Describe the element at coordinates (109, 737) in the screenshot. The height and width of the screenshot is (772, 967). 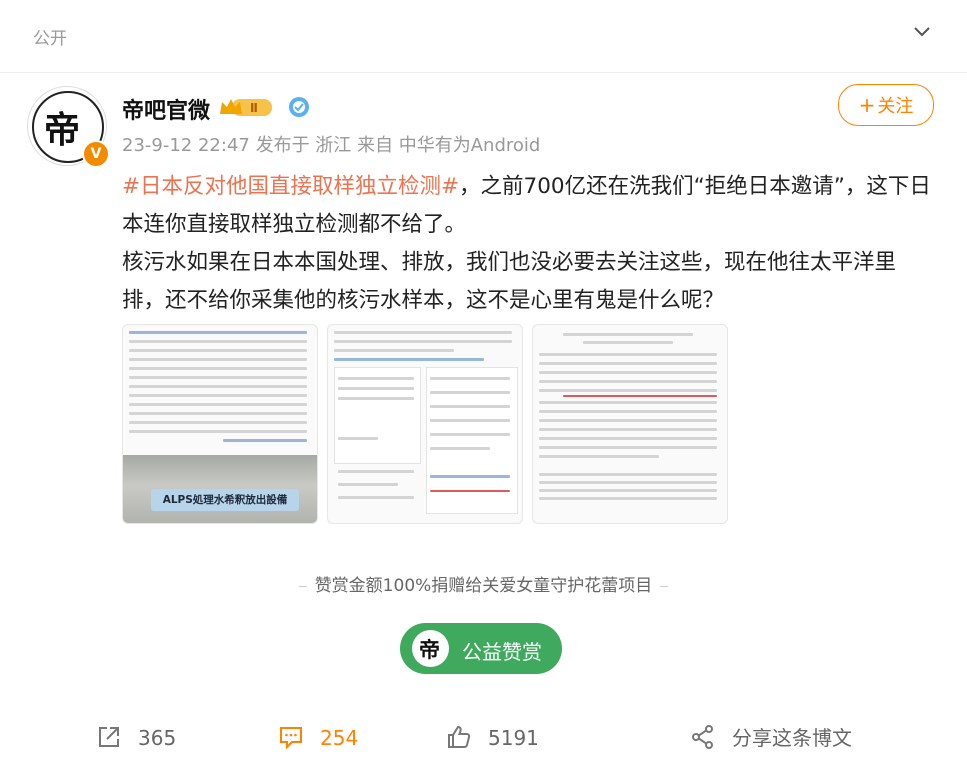
I see `repost-icon` at that location.